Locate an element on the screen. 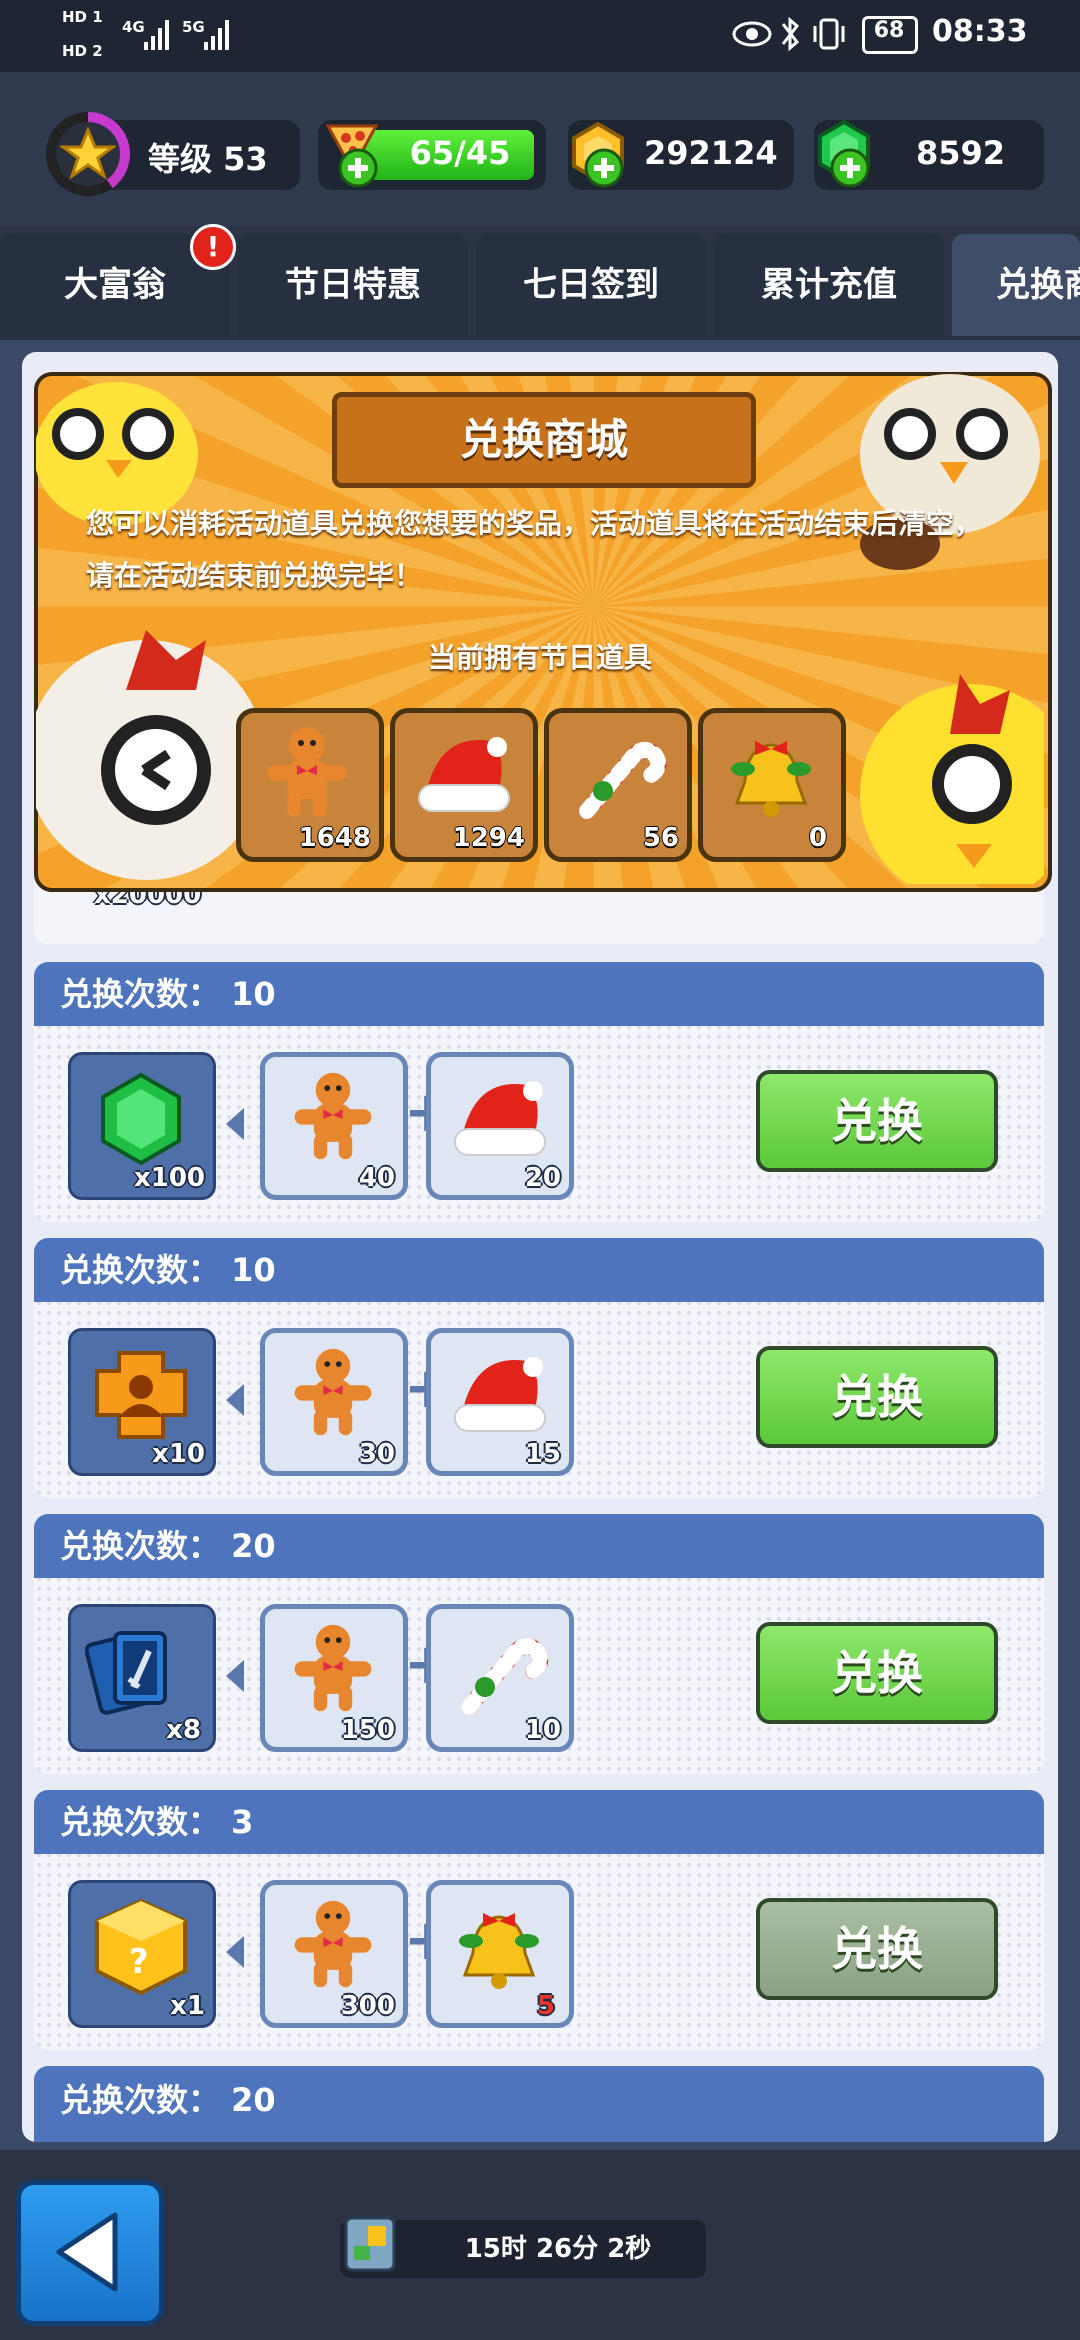 Image resolution: width=1080 pixels, height=2340 pixels. exchange-card: 兑换次数： 10 x100 40 + 20 兑换 is located at coordinates (539, 1092).